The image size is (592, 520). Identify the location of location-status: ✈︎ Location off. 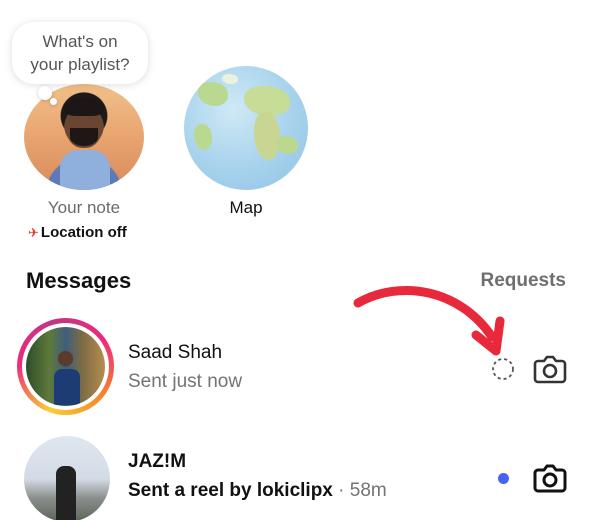
(77, 232).